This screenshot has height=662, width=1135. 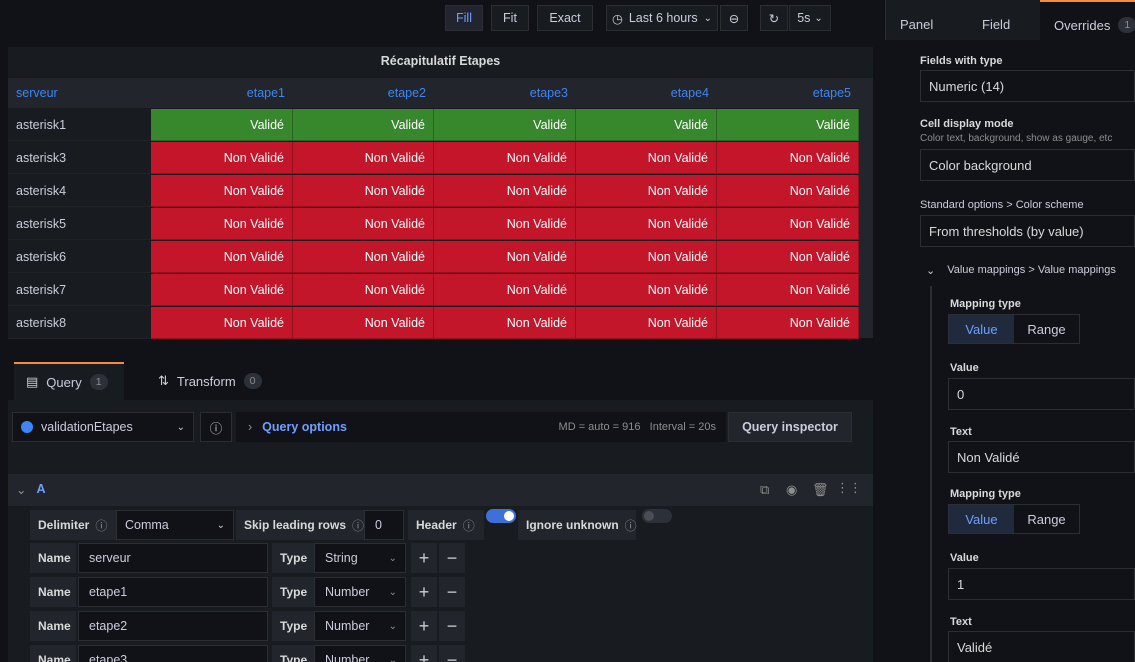 What do you see at coordinates (175, 525) in the screenshot?
I see `delimiter-select: Comma ⌄` at bounding box center [175, 525].